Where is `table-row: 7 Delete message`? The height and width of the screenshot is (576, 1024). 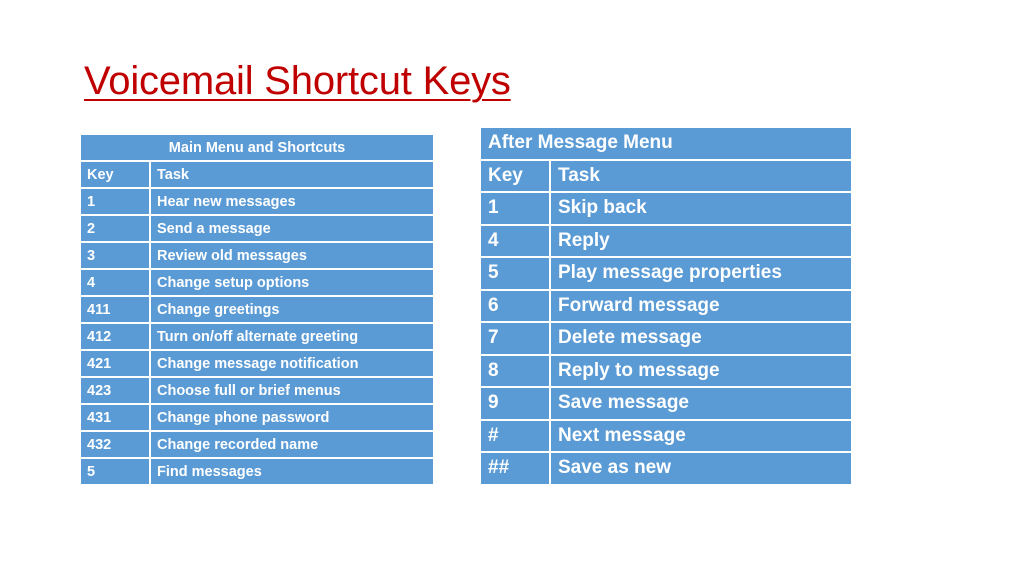 table-row: 7 Delete message is located at coordinates (666, 338).